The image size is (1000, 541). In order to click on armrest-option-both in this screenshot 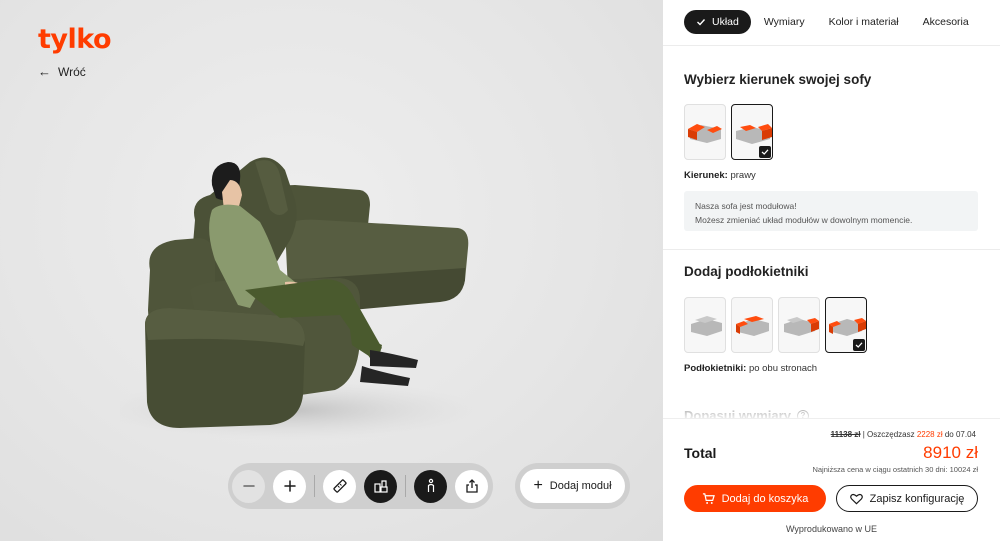, I will do `click(846, 325)`.